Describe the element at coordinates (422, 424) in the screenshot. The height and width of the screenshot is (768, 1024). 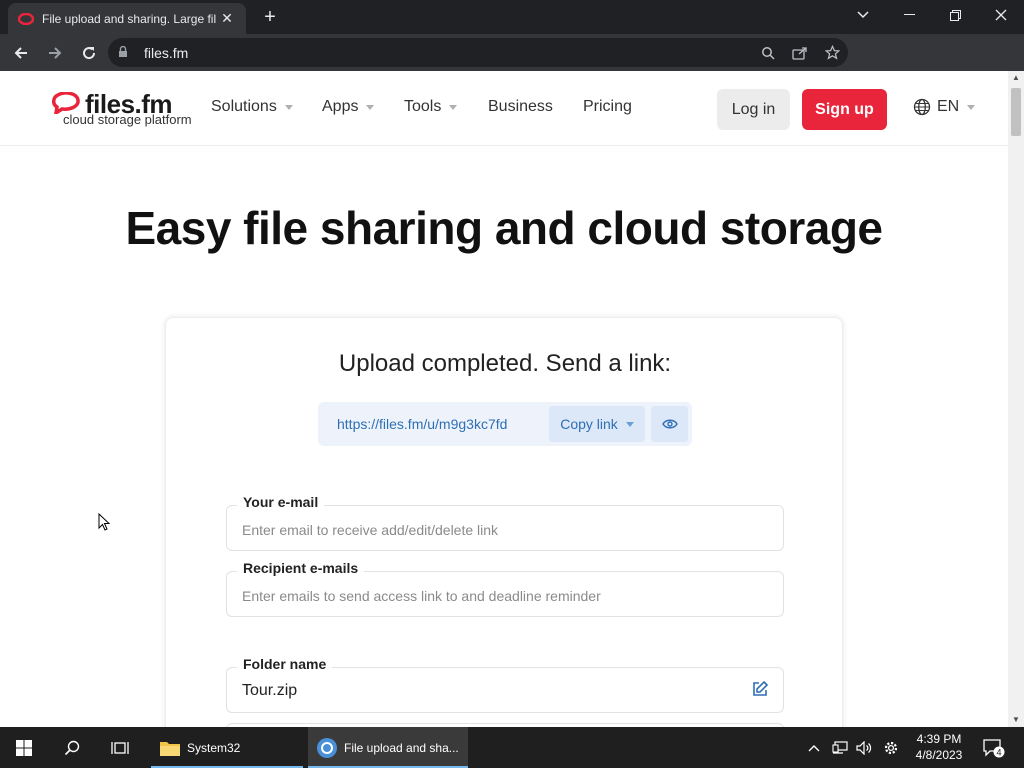
I see `share-link: https://files.fm/u/m9g3kc7fd` at that location.